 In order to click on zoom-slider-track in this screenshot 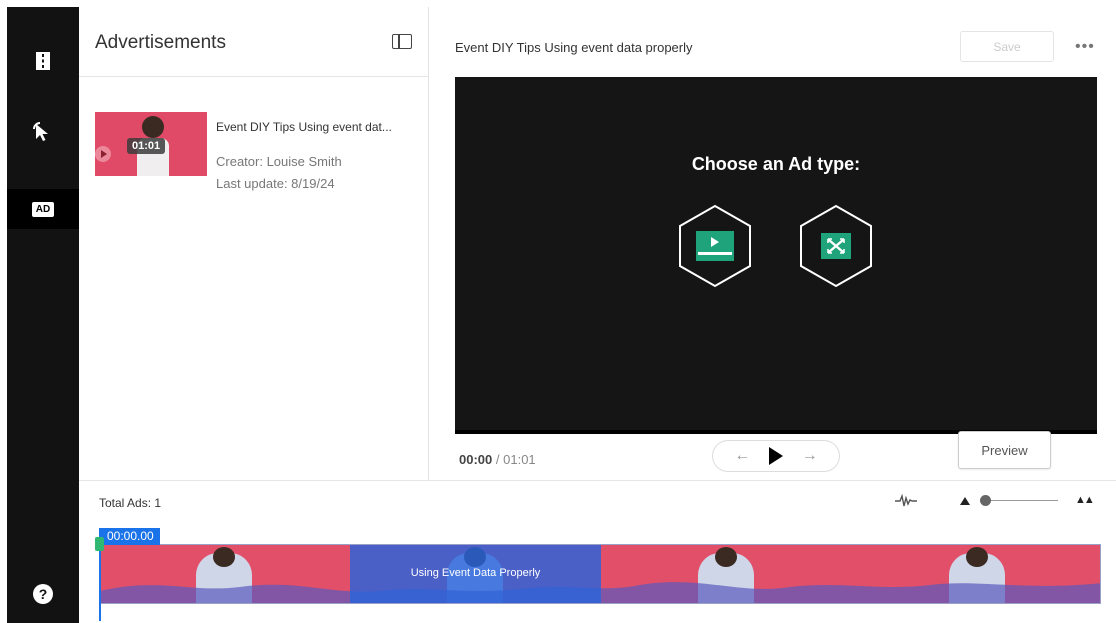, I will do `click(1021, 500)`.